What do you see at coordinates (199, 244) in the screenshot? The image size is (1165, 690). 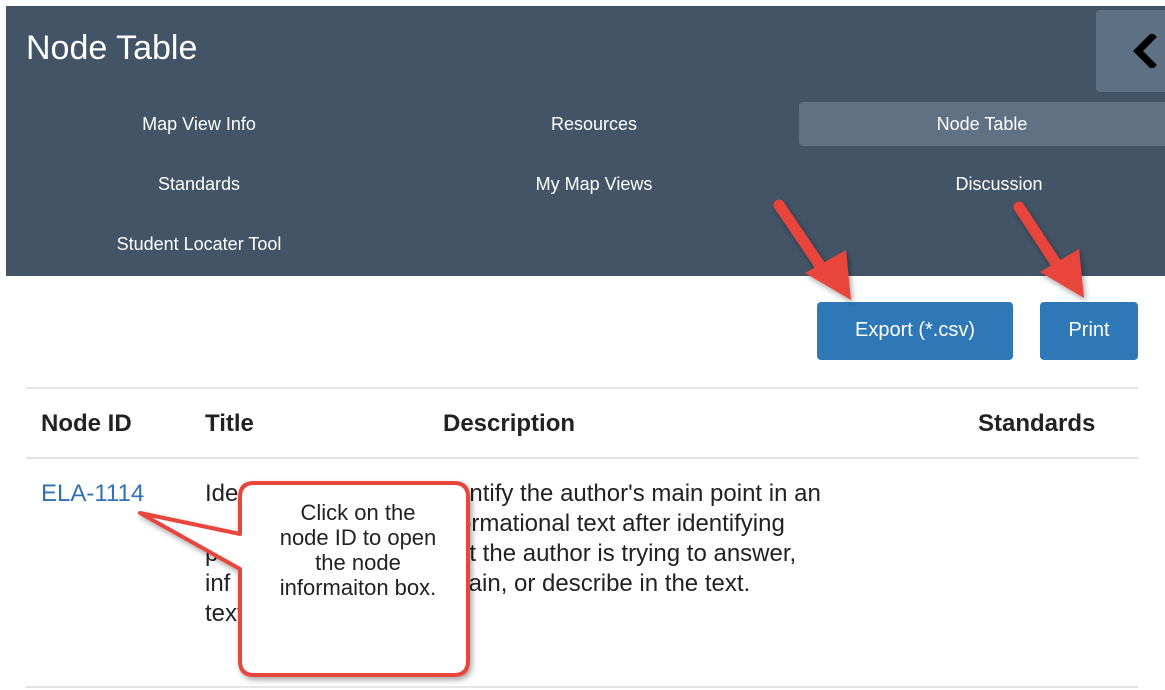 I see `tab-student-locater-tool: Student Locater Tool` at bounding box center [199, 244].